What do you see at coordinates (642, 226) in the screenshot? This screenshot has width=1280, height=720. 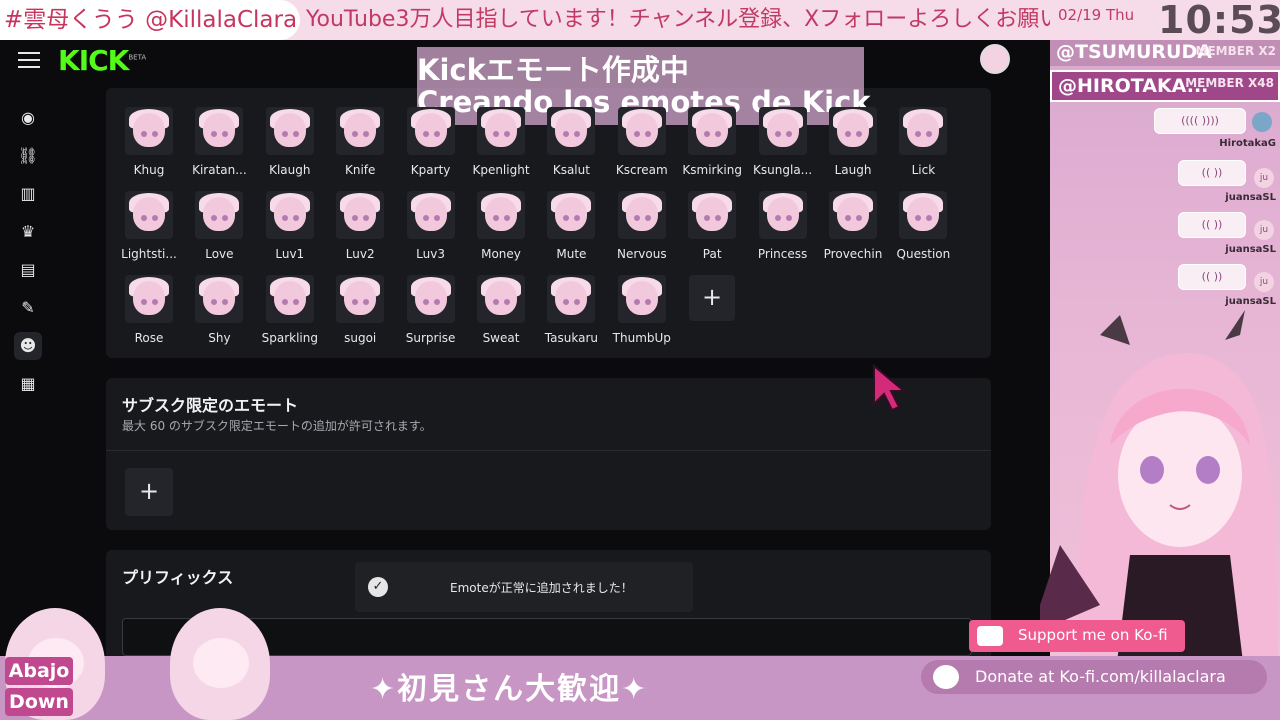 I see `emote-item: Nervous` at bounding box center [642, 226].